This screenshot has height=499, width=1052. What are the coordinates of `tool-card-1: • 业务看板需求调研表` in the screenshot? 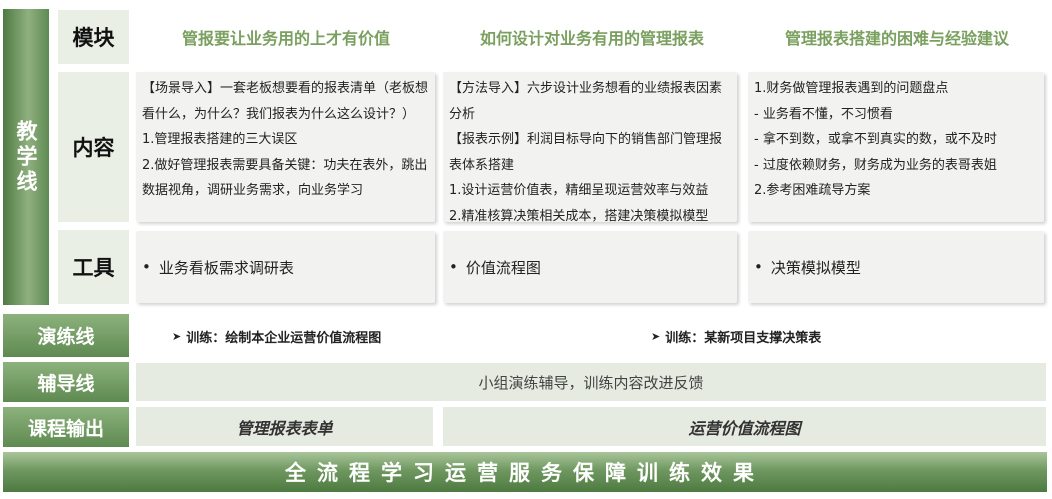 It's located at (285, 267).